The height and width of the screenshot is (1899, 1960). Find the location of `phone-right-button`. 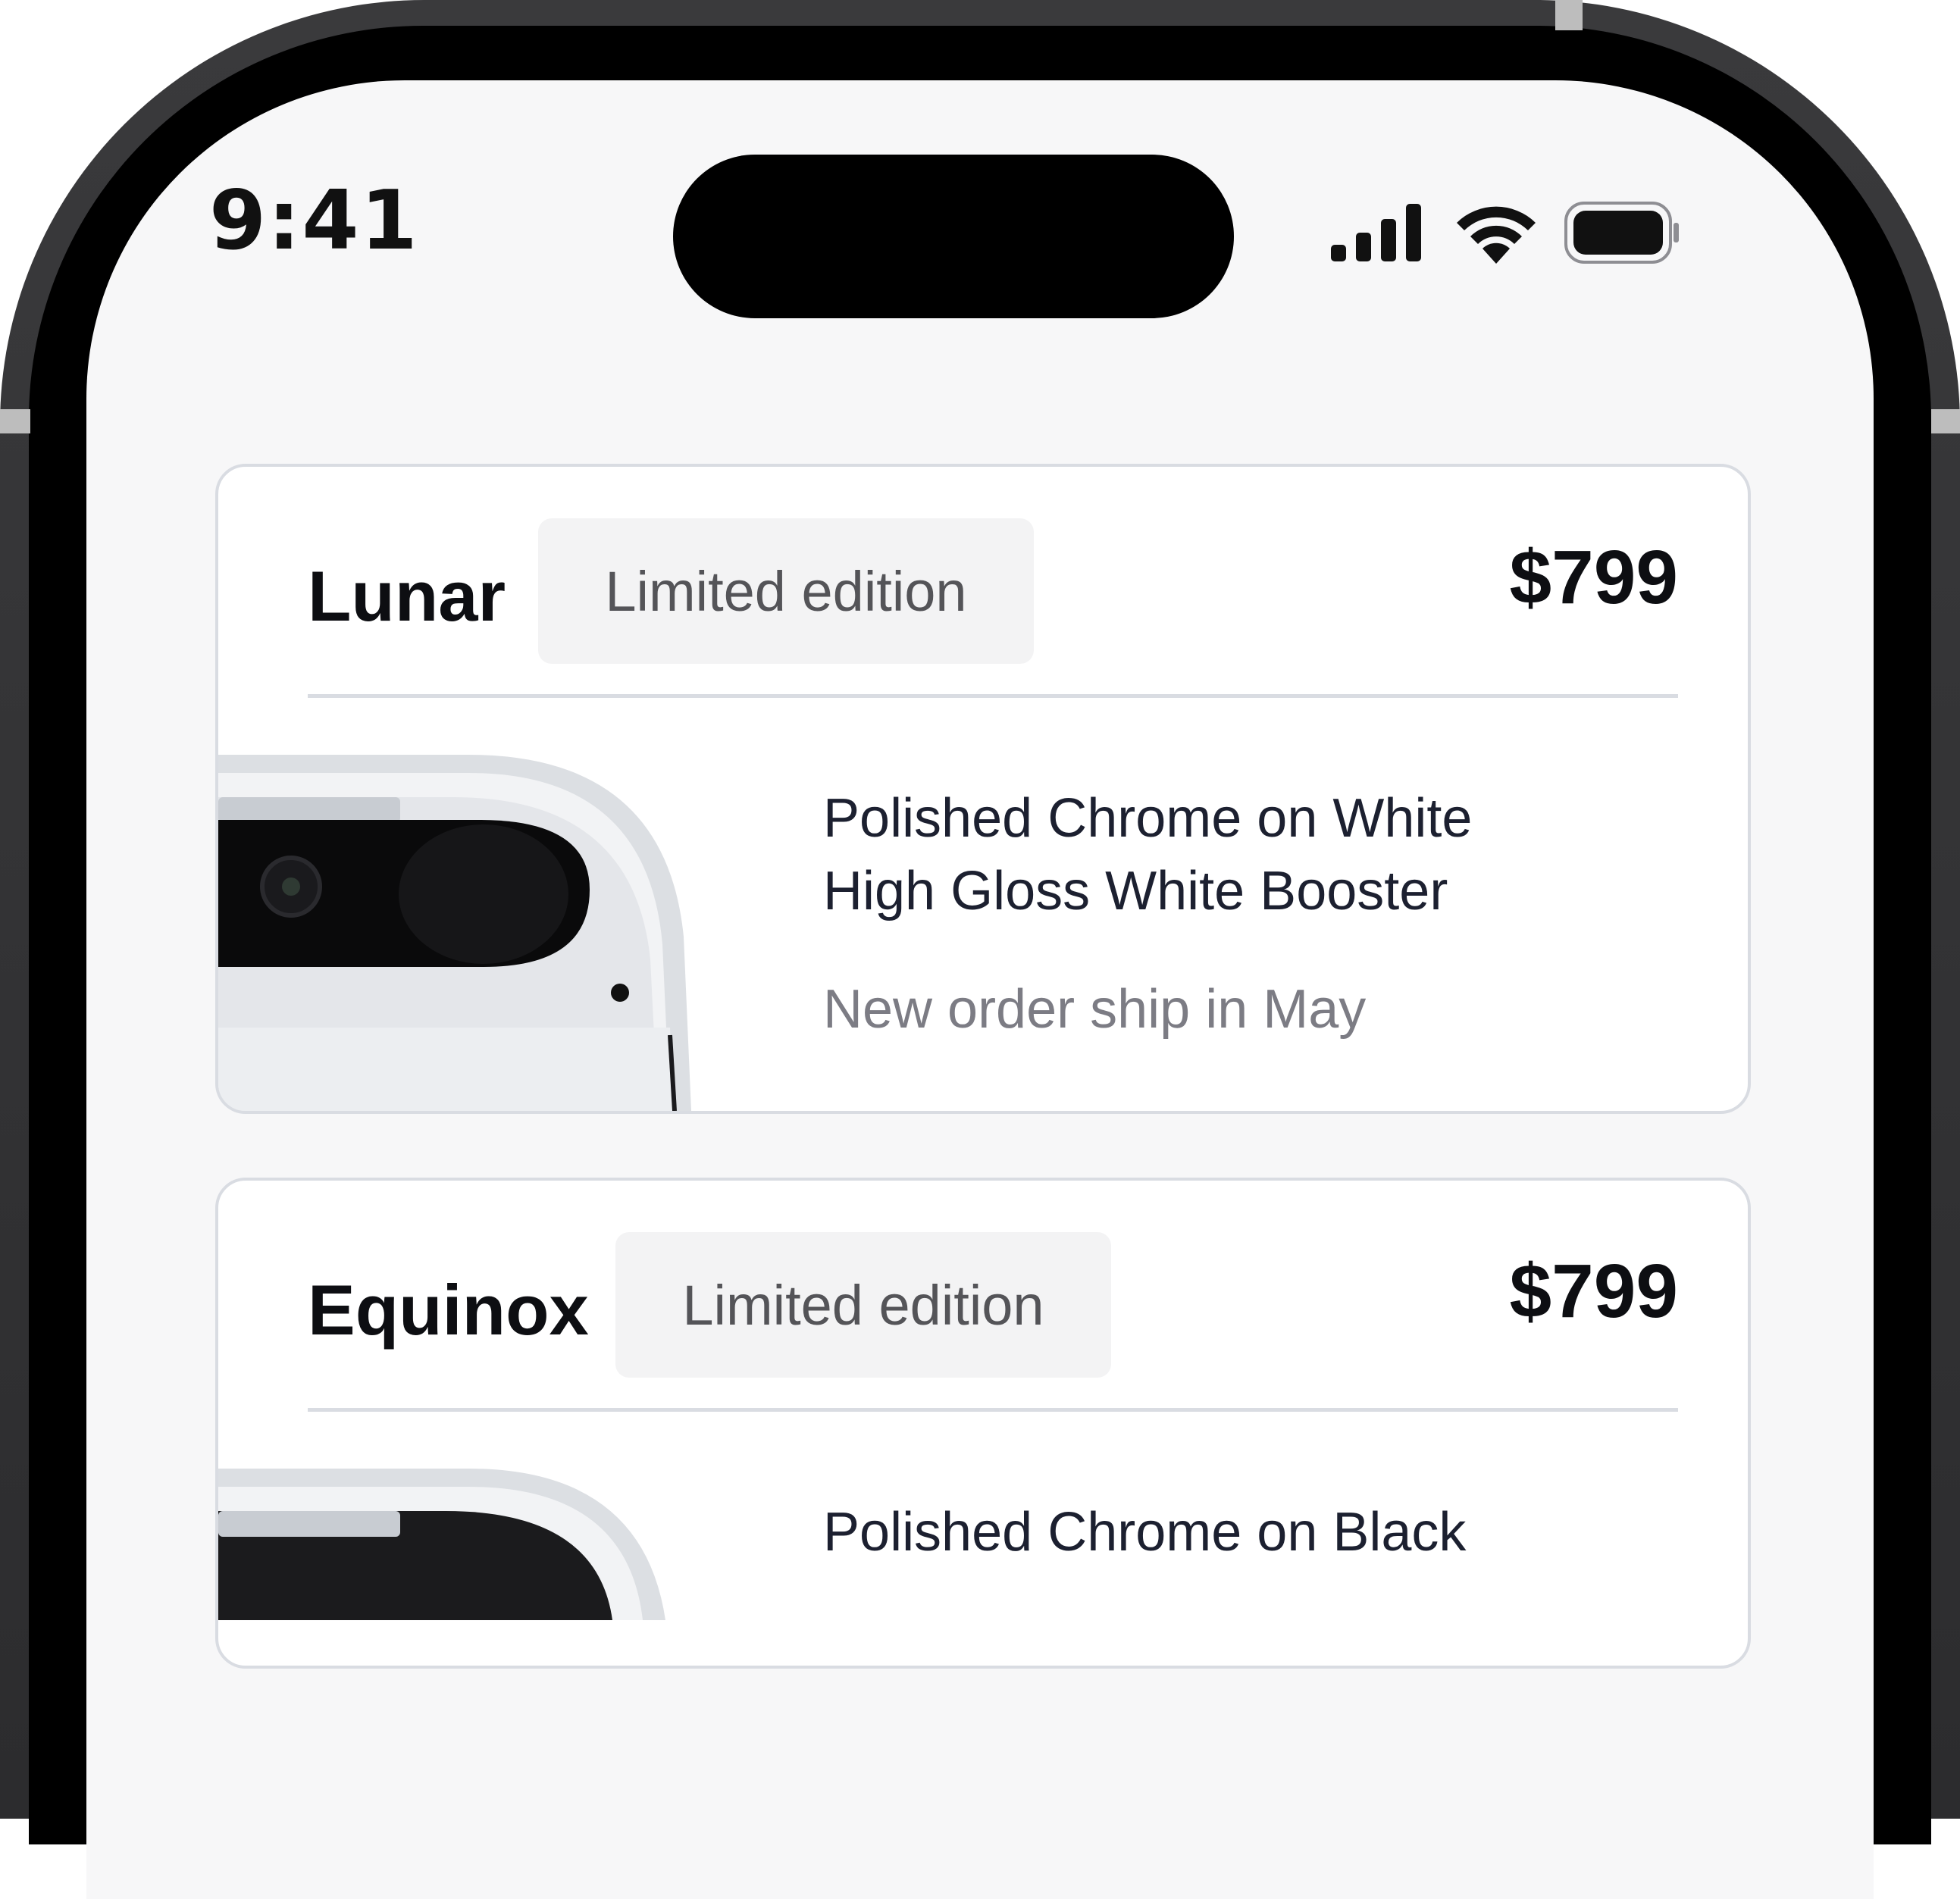

phone-right-button is located at coordinates (1945, 421).